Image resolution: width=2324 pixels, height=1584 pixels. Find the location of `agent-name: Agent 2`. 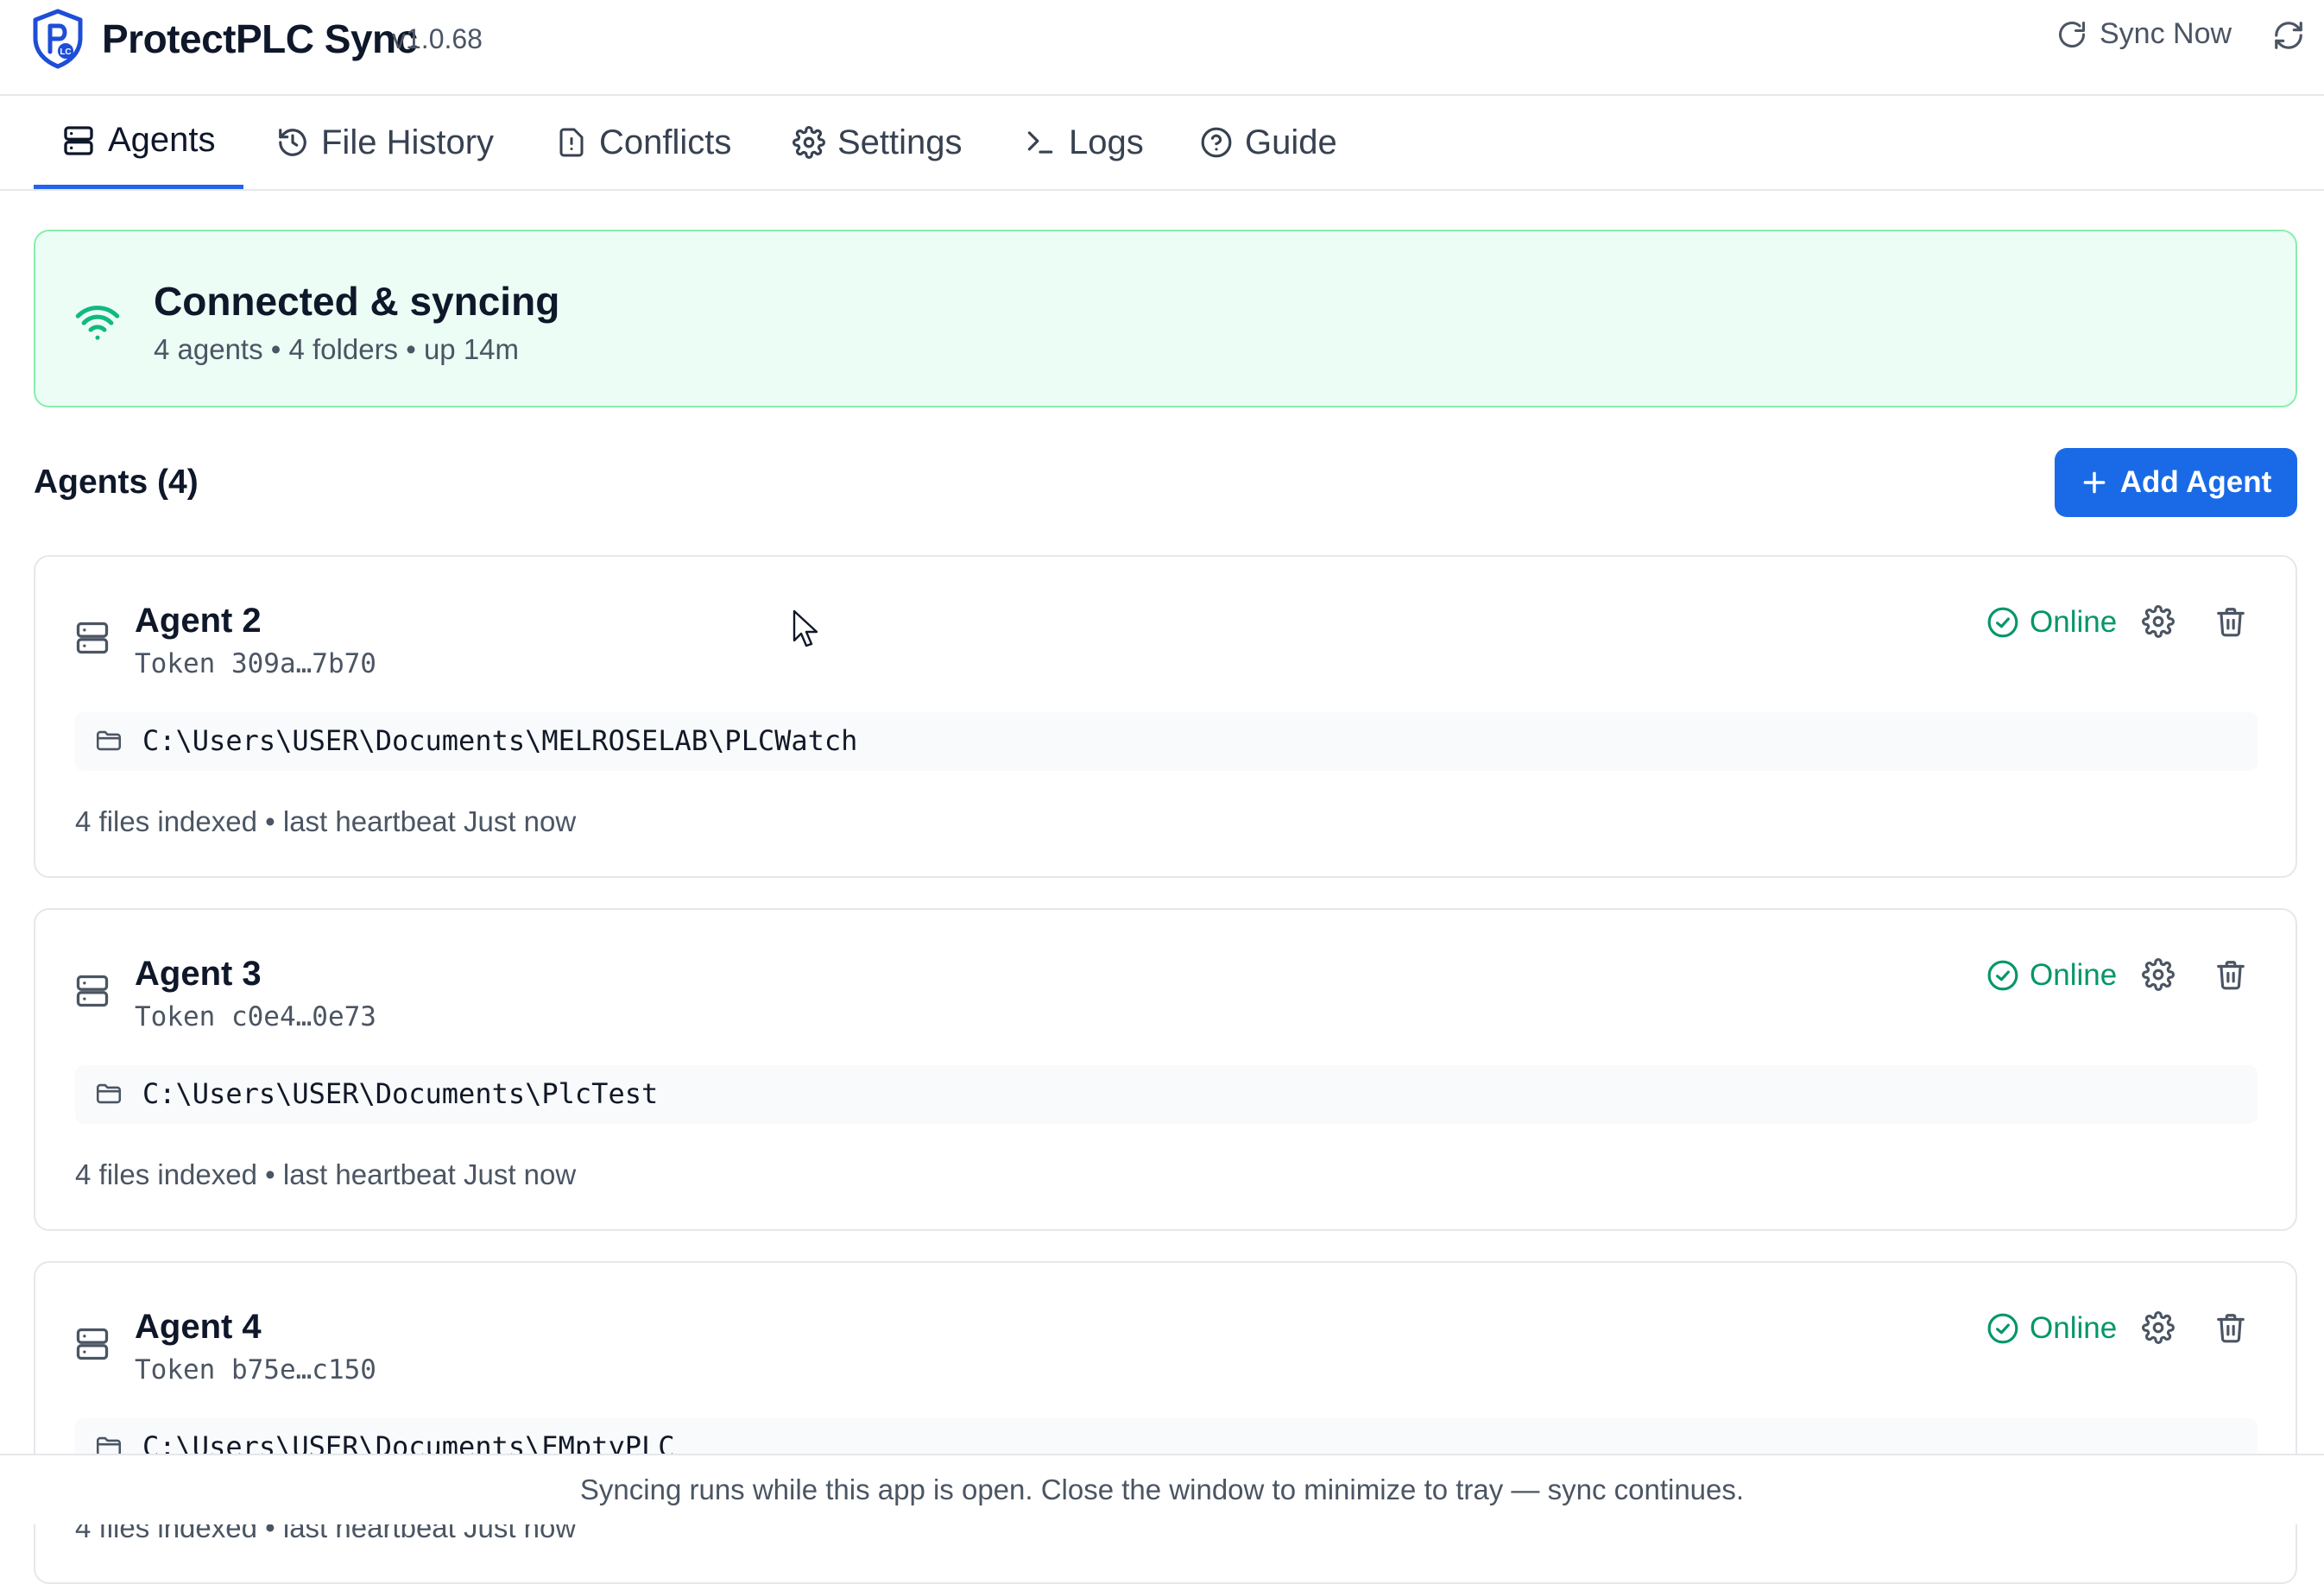

agent-name: Agent 2 is located at coordinates (199, 621).